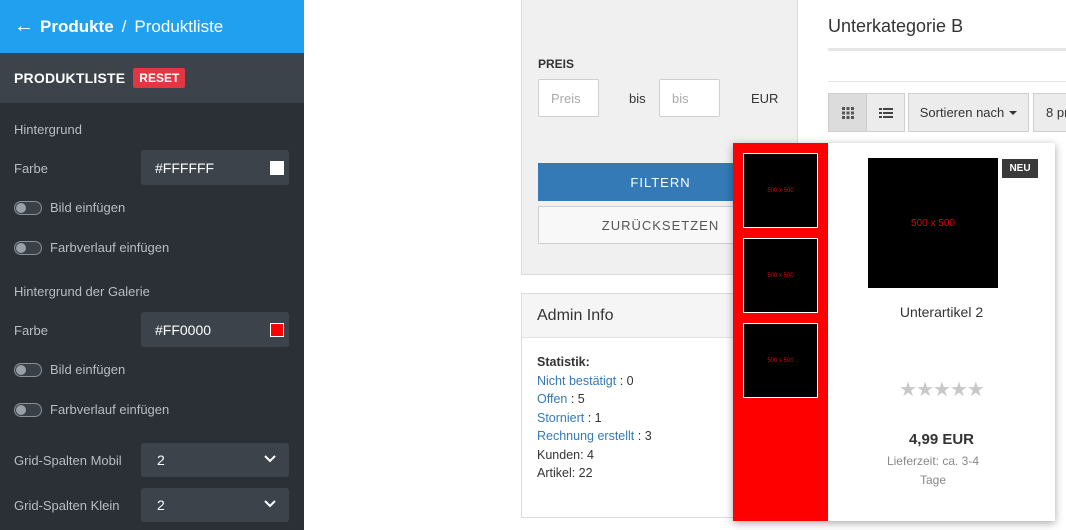 Image resolution: width=1066 pixels, height=530 pixels. What do you see at coordinates (576, 399) in the screenshot?
I see `stat-value: : 5` at bounding box center [576, 399].